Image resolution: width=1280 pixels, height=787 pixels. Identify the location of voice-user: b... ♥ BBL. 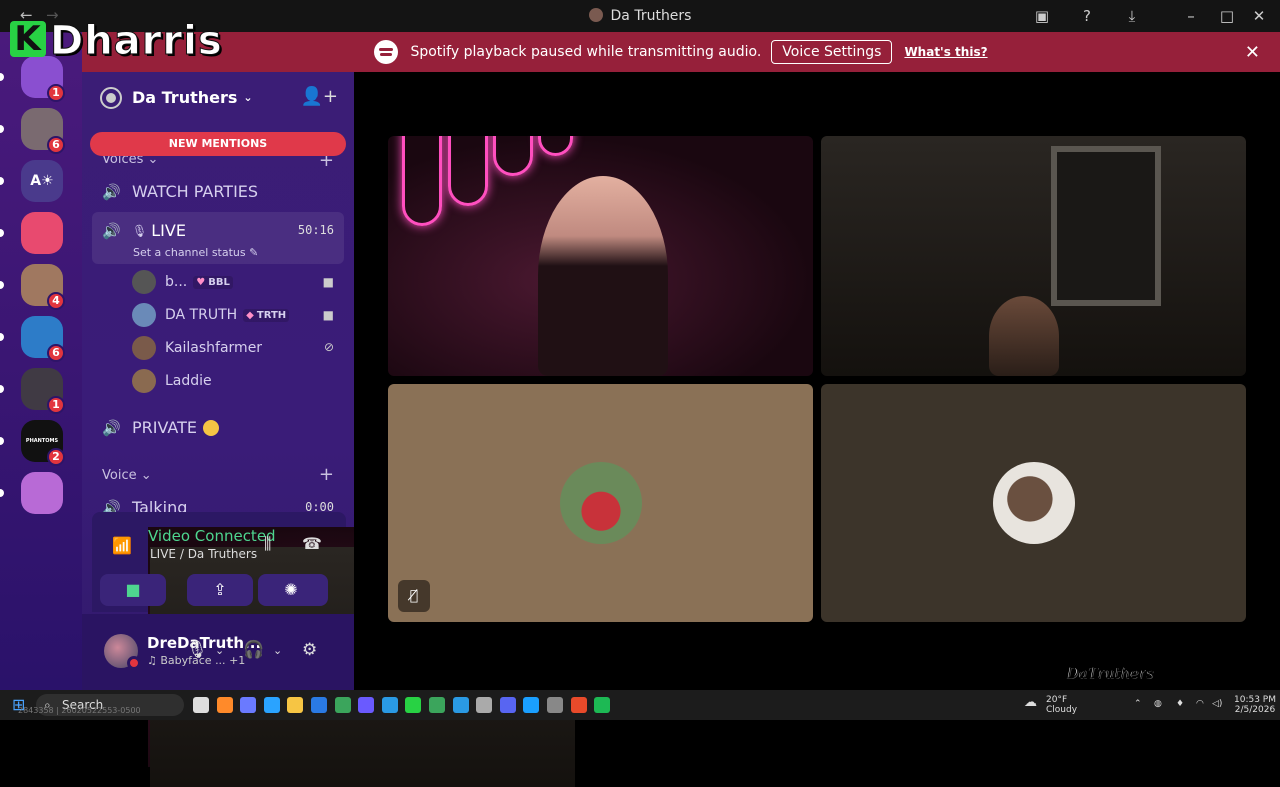
(182, 282).